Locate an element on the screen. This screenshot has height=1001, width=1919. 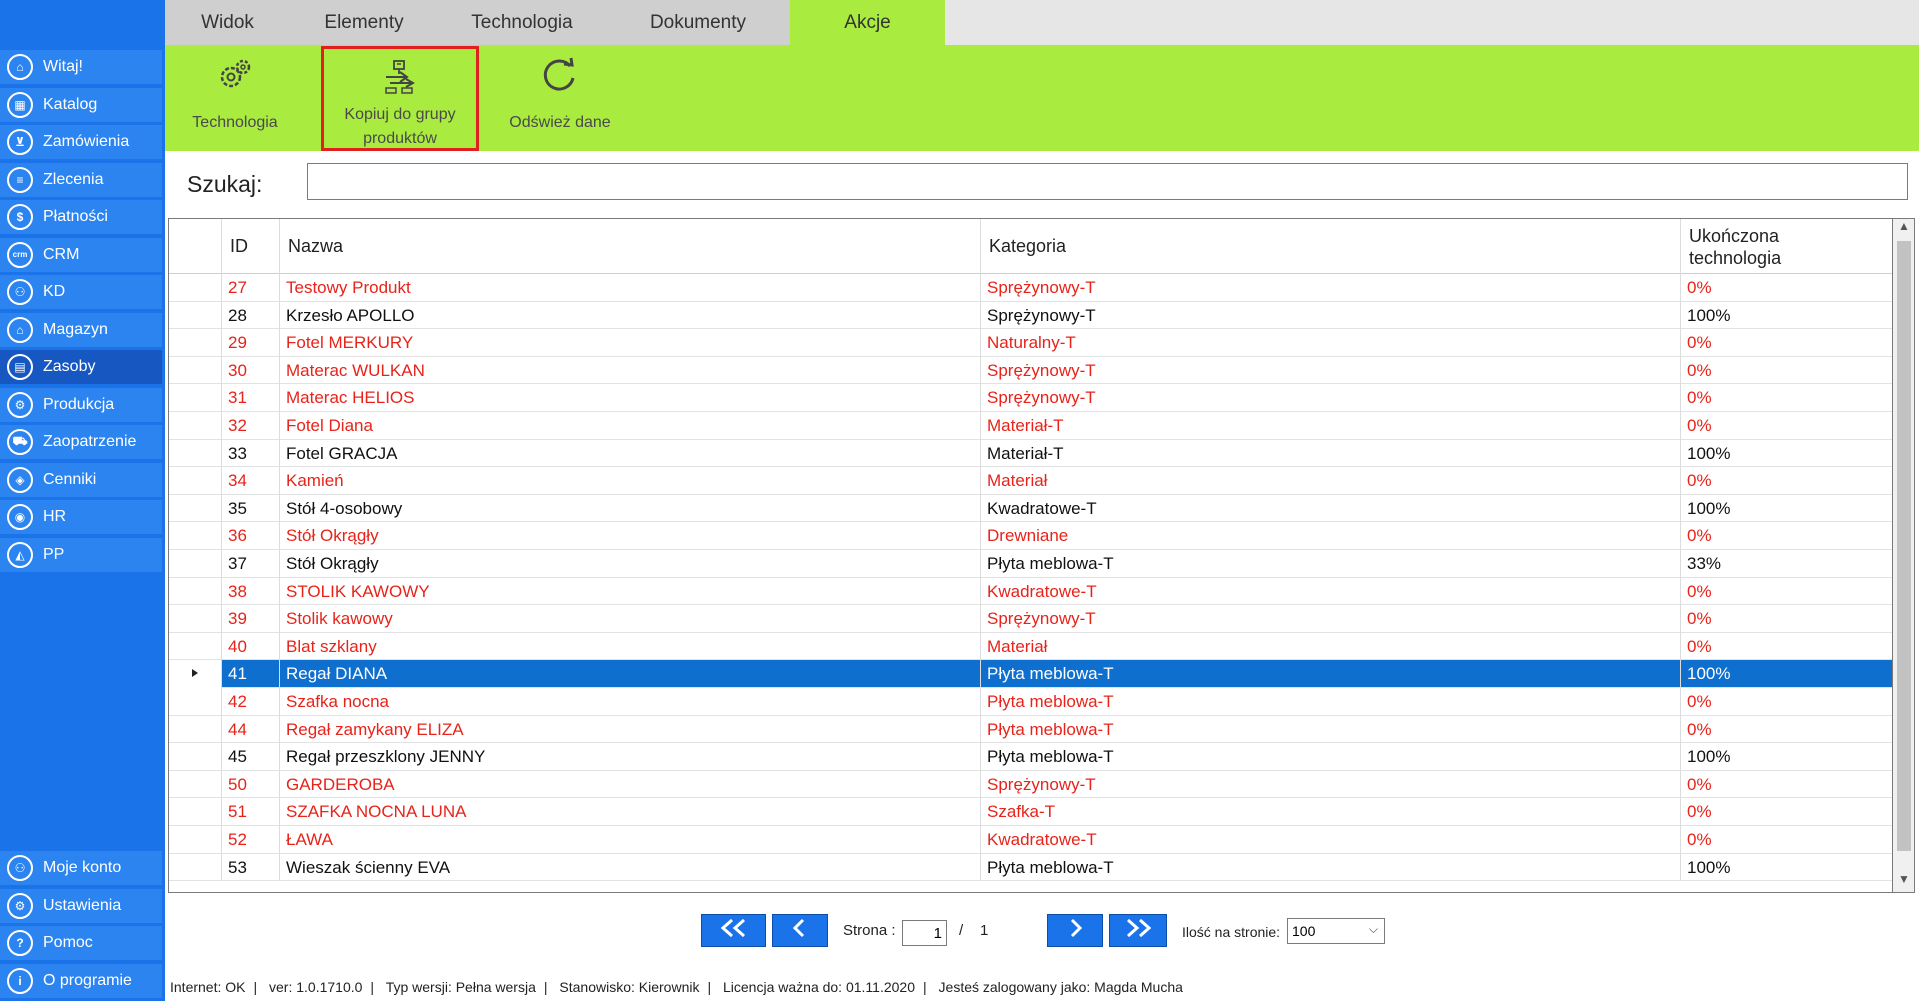
table-row: 27 Testowy Produkt Sprężynowy-T 0% is located at coordinates (1030, 288).